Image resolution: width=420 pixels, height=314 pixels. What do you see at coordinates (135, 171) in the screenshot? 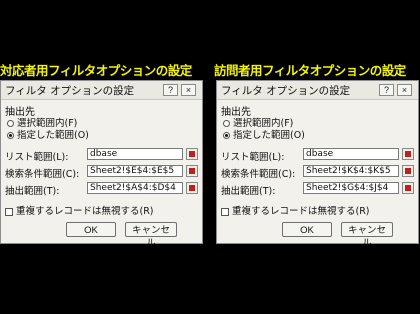
I see `criteria-range-input: Sheet2!$E$4:$E$5` at bounding box center [135, 171].